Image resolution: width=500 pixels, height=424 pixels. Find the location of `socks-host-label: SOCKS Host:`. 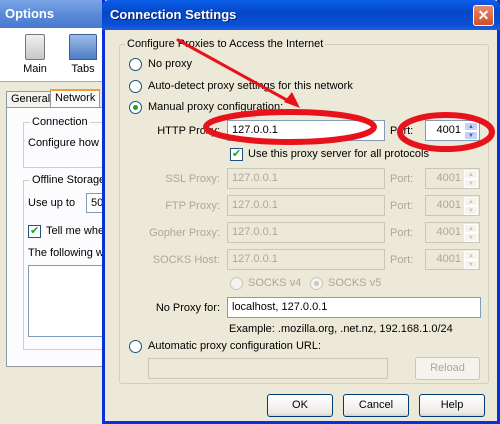

socks-host-label: SOCKS Host: is located at coordinates (186, 260).